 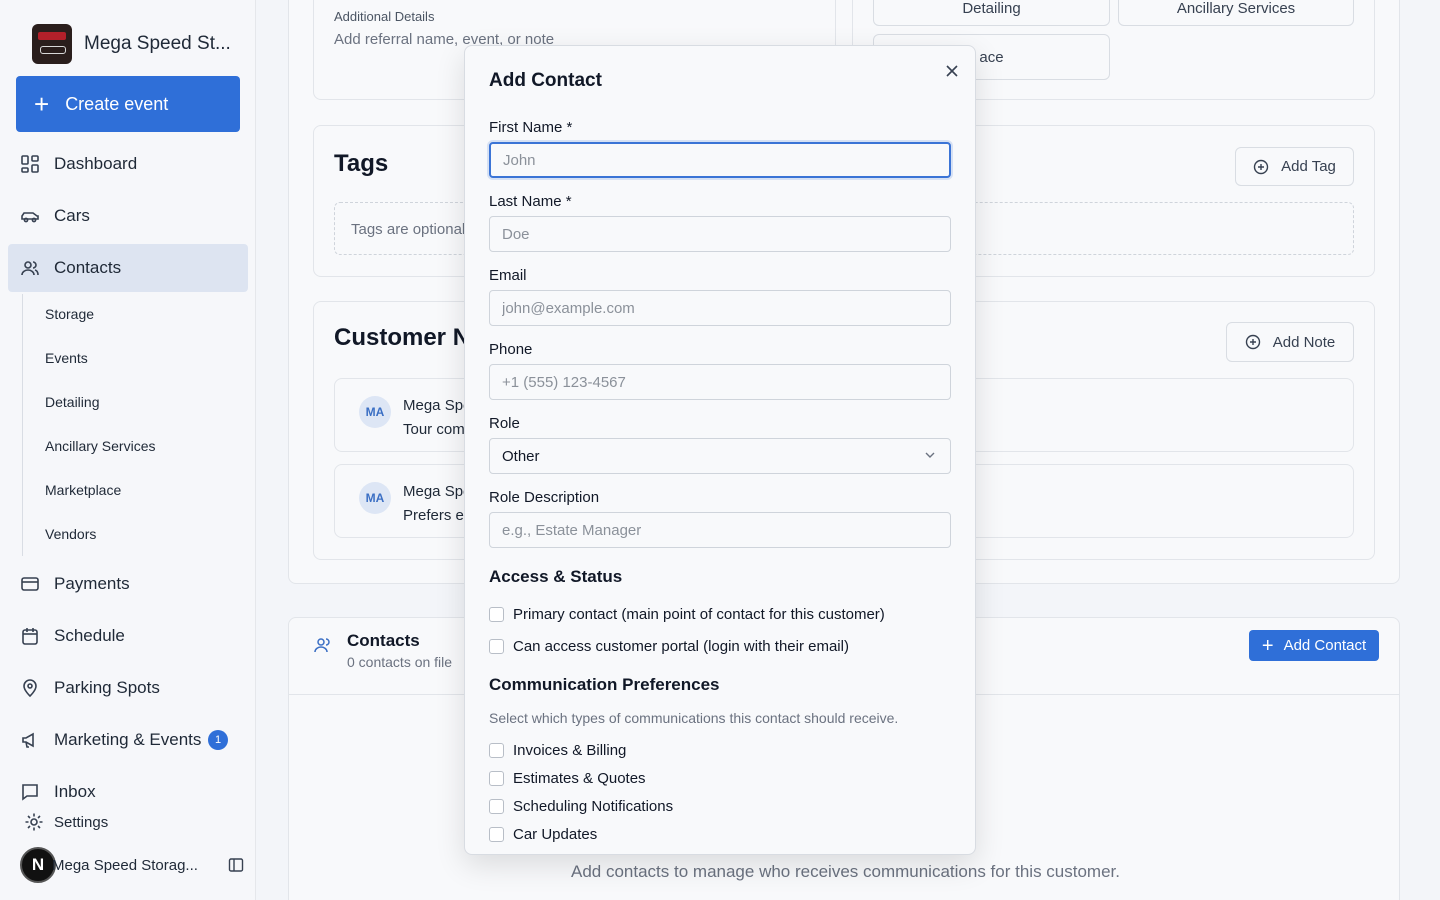 I want to click on checkbox-label: Car Updates, so click(x=555, y=834).